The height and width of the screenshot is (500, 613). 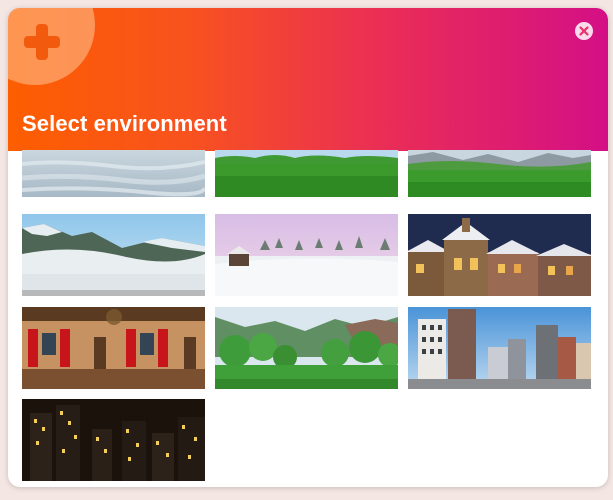 I want to click on environment-thumbnail-snowy-plain, so click(x=113, y=173).